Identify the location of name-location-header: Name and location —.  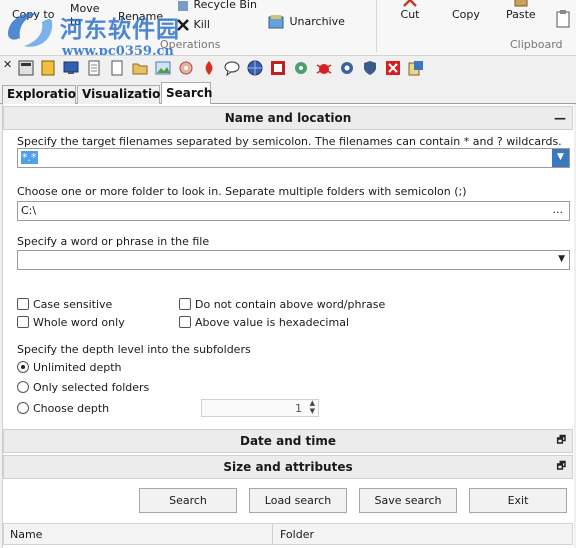
(288, 118).